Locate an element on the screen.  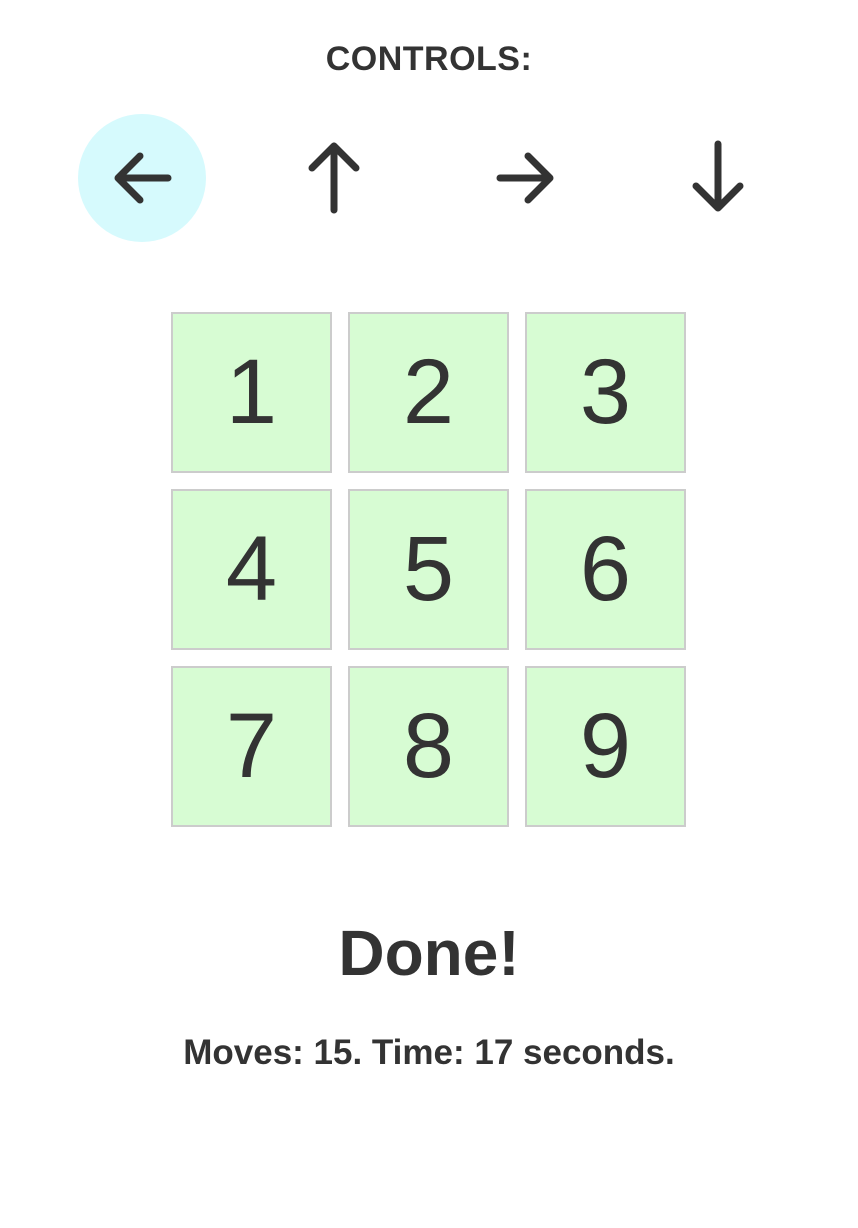
tile-3: 3 is located at coordinates (605, 392).